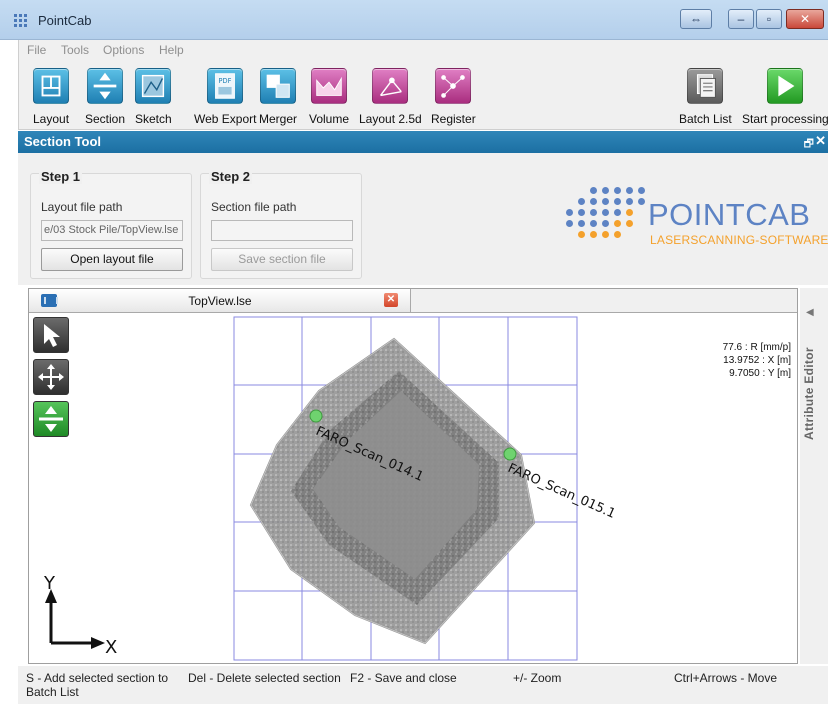 The height and width of the screenshot is (704, 828). What do you see at coordinates (414, 20) in the screenshot?
I see `window-title-bar: PointCab ⇔ – ▫ ✕` at bounding box center [414, 20].